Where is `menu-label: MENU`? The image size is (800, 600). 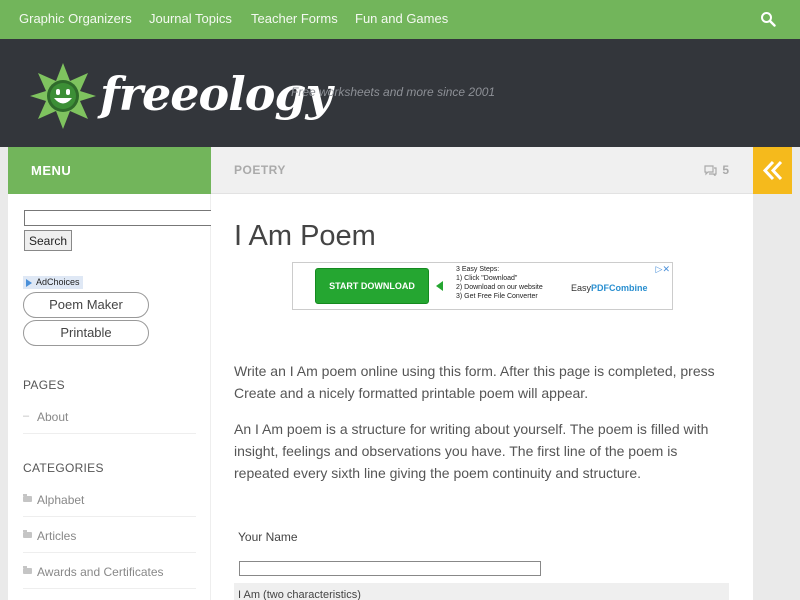
menu-label: MENU is located at coordinates (51, 170).